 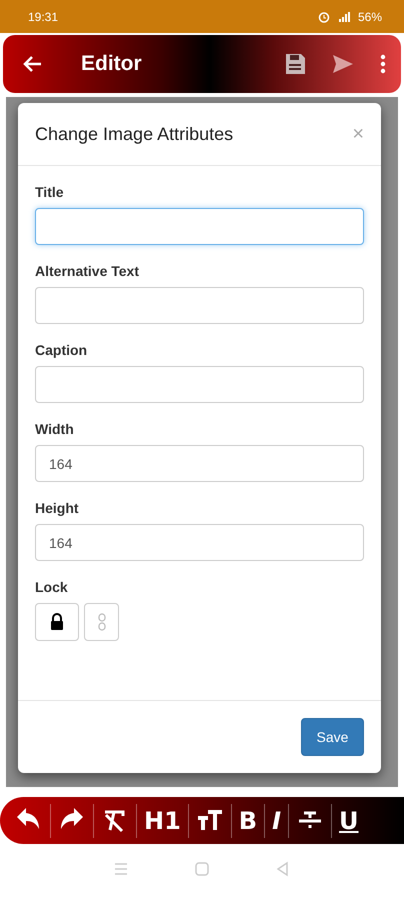 What do you see at coordinates (383, 64) in the screenshot?
I see `more-menu-icon` at bounding box center [383, 64].